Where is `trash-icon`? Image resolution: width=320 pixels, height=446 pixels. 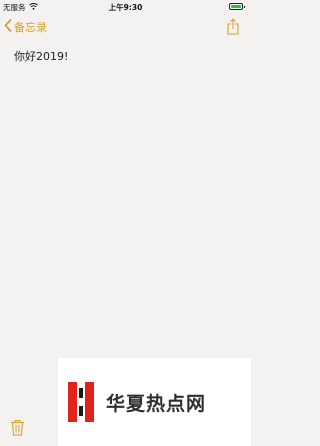 trash-icon is located at coordinates (17, 429).